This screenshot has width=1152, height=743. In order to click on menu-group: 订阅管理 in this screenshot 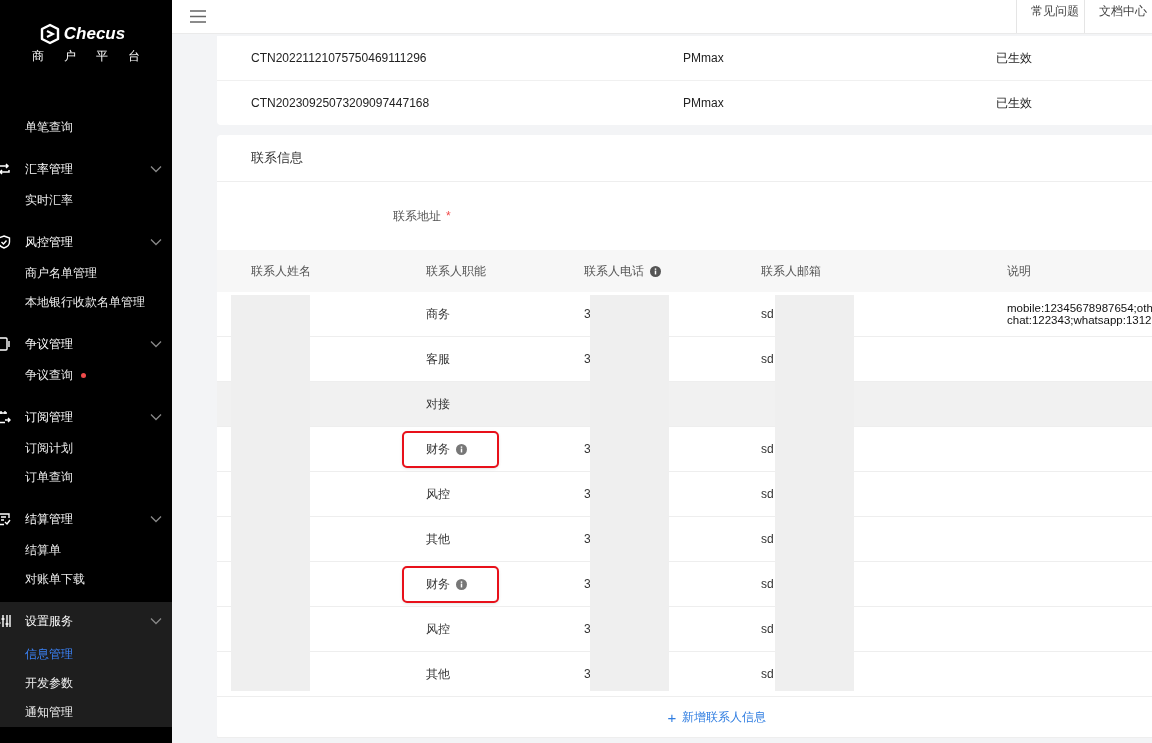, I will do `click(86, 417)`.